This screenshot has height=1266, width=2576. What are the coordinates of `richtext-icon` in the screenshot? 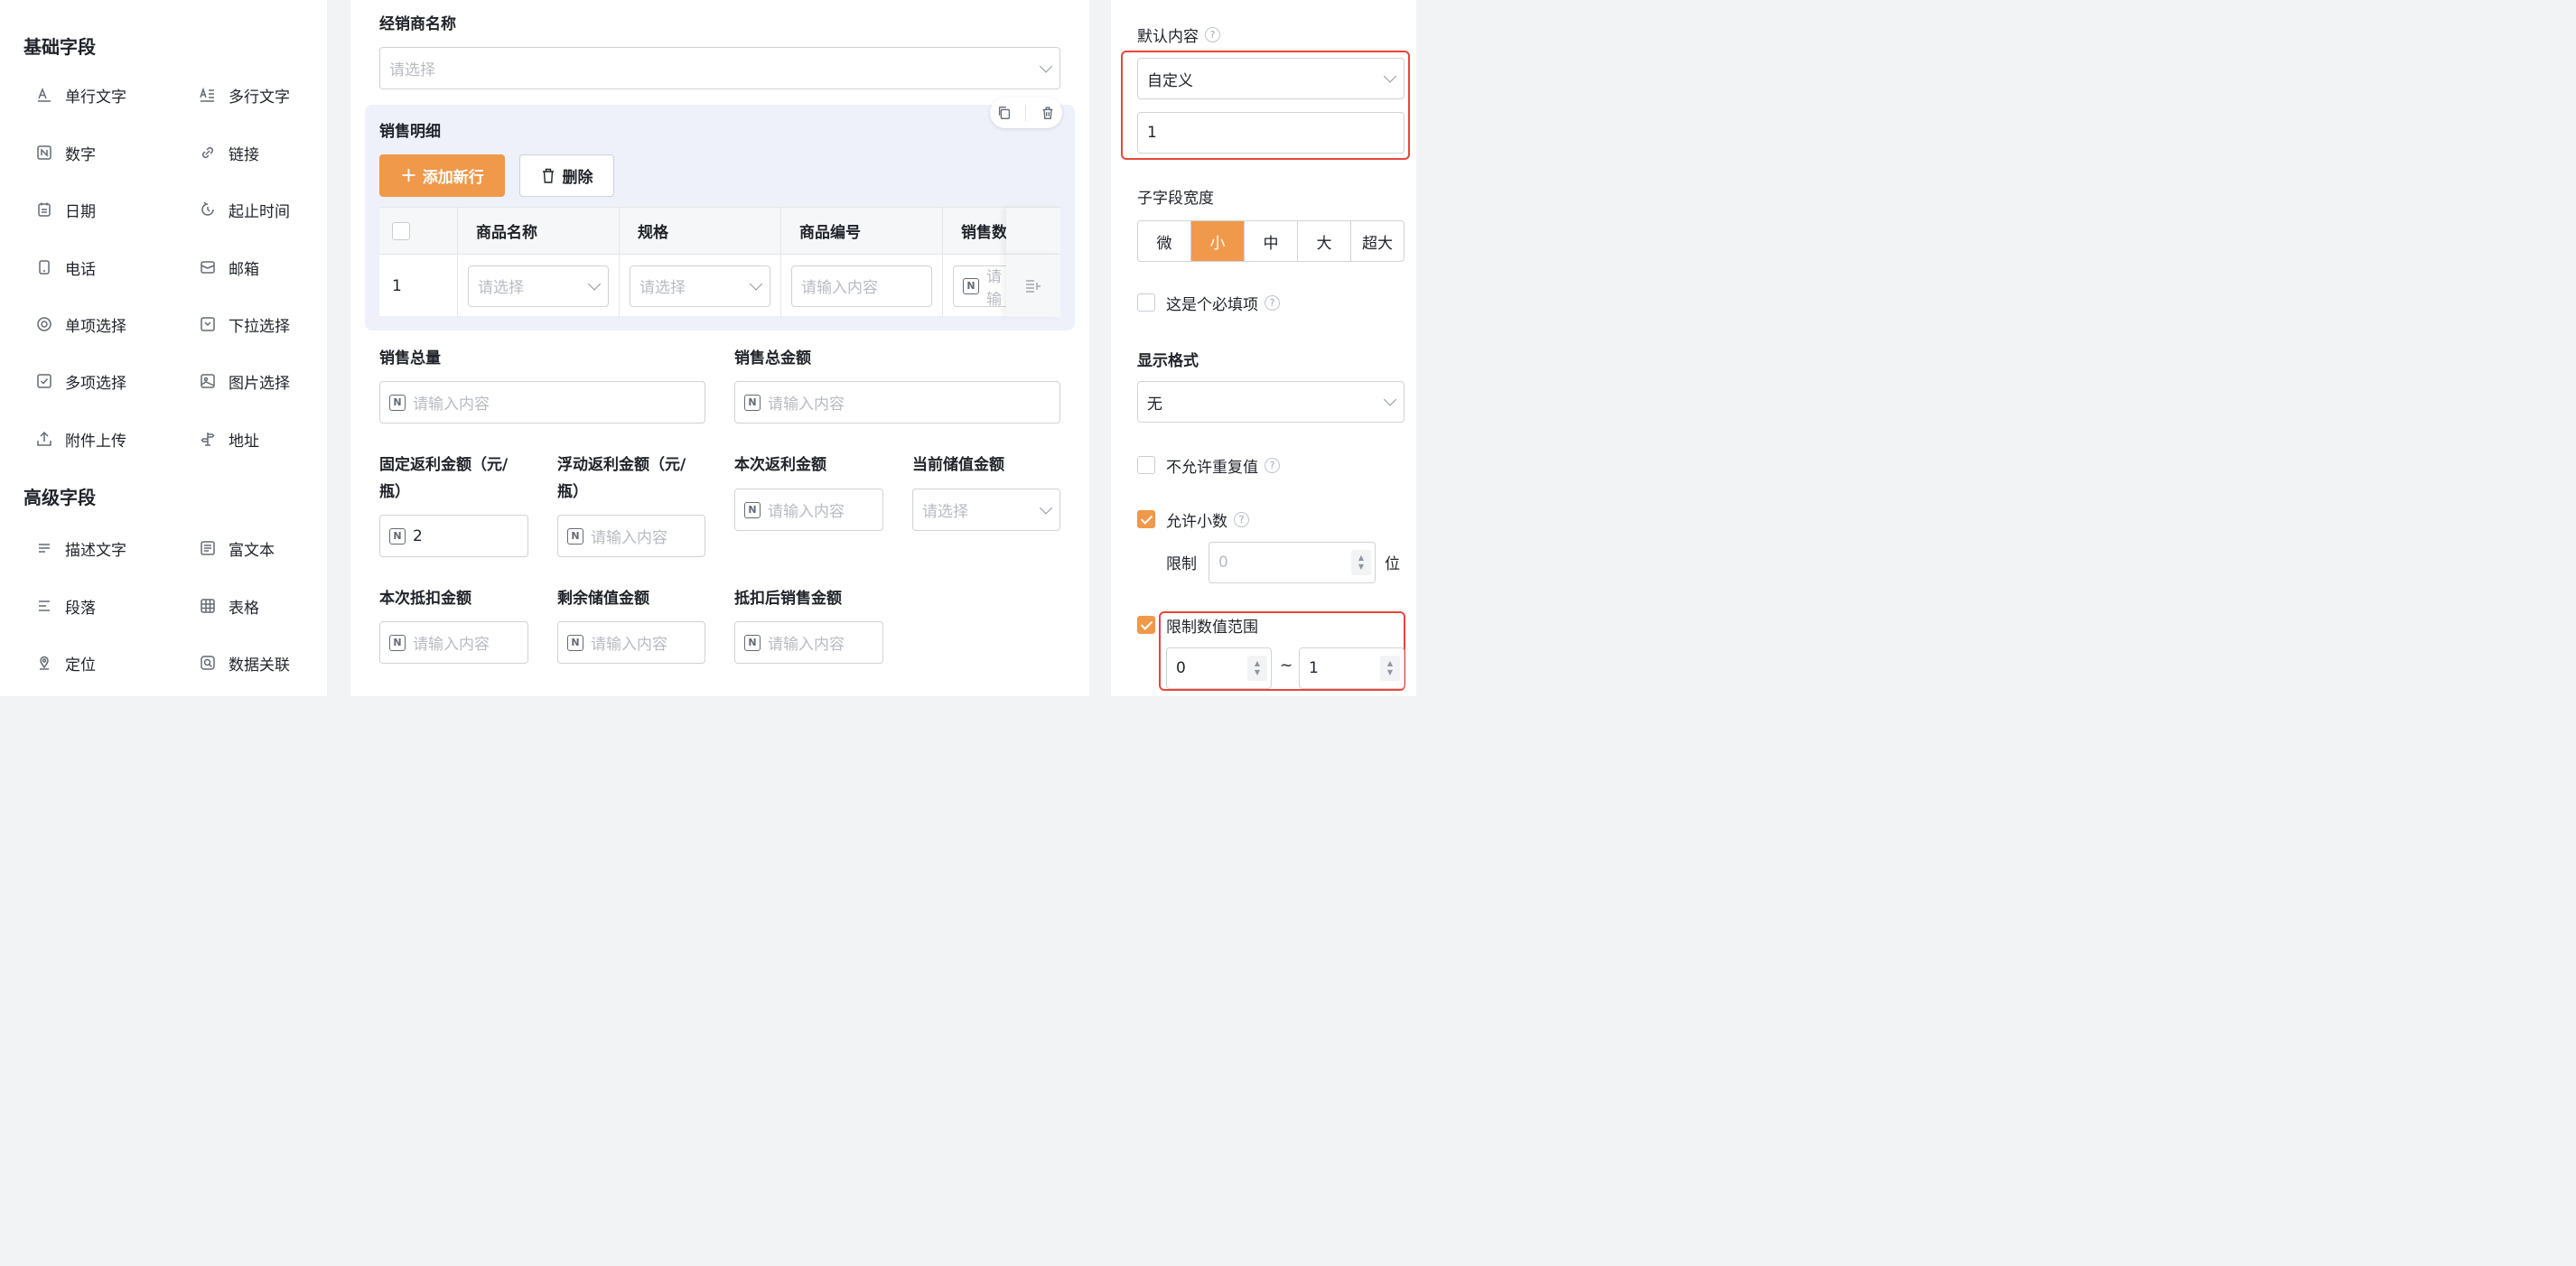 It's located at (208, 548).